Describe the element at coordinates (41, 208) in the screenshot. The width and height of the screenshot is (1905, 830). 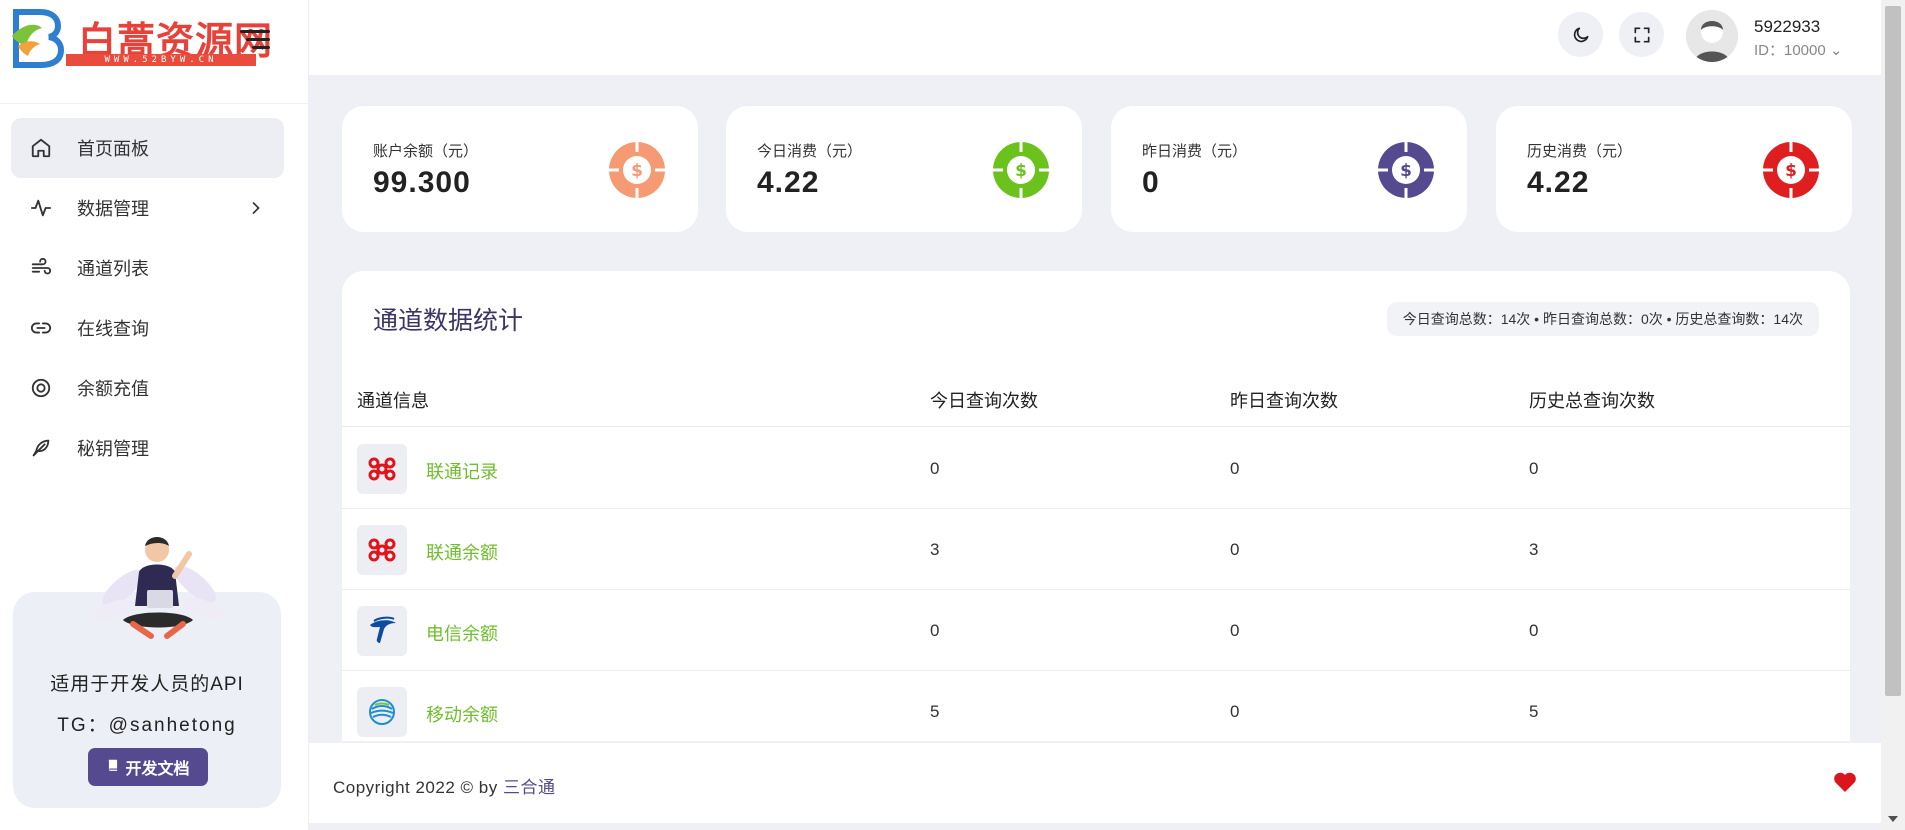
I see `activity-icon` at that location.